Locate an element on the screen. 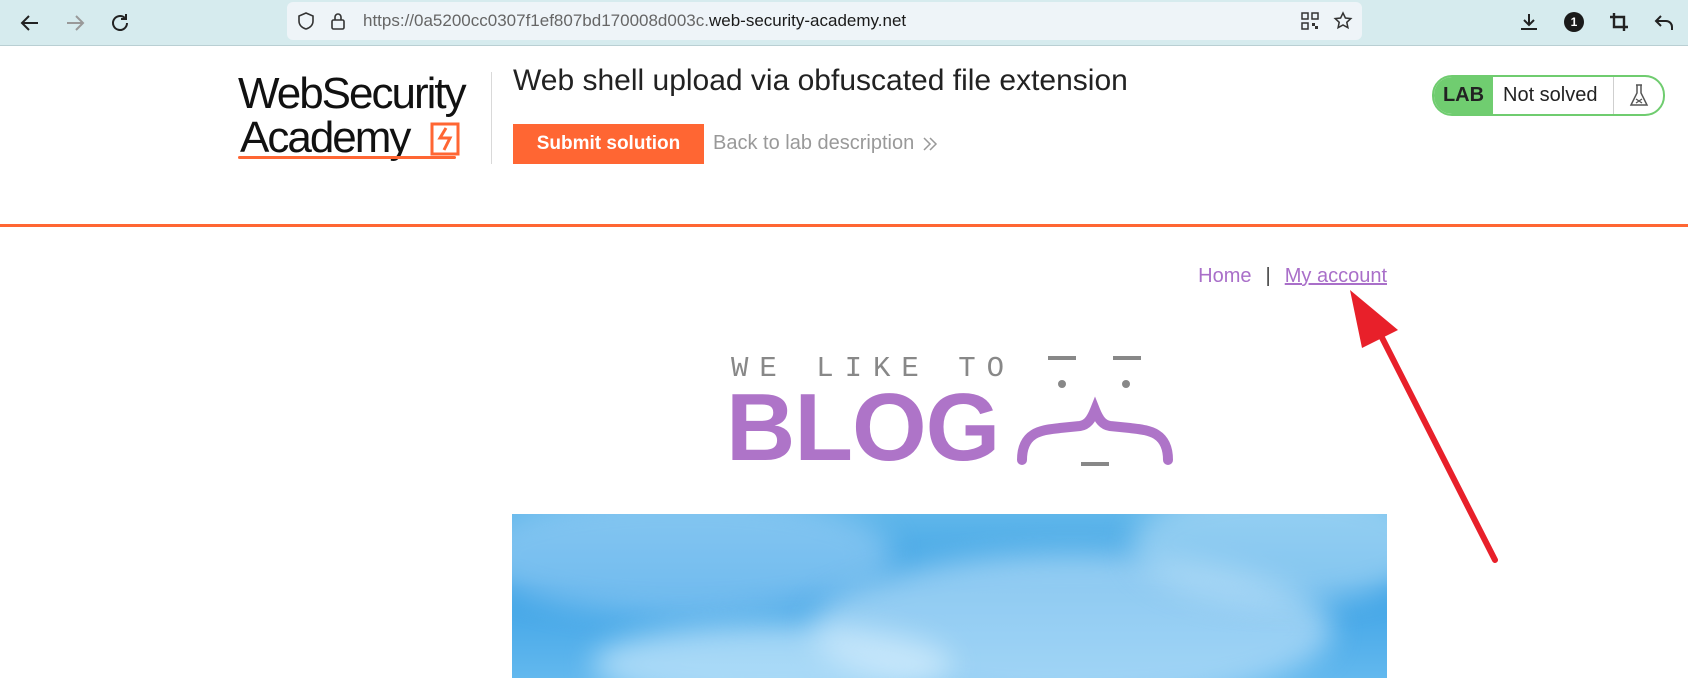 This screenshot has height=678, width=1688. lock-icon is located at coordinates (338, 21).